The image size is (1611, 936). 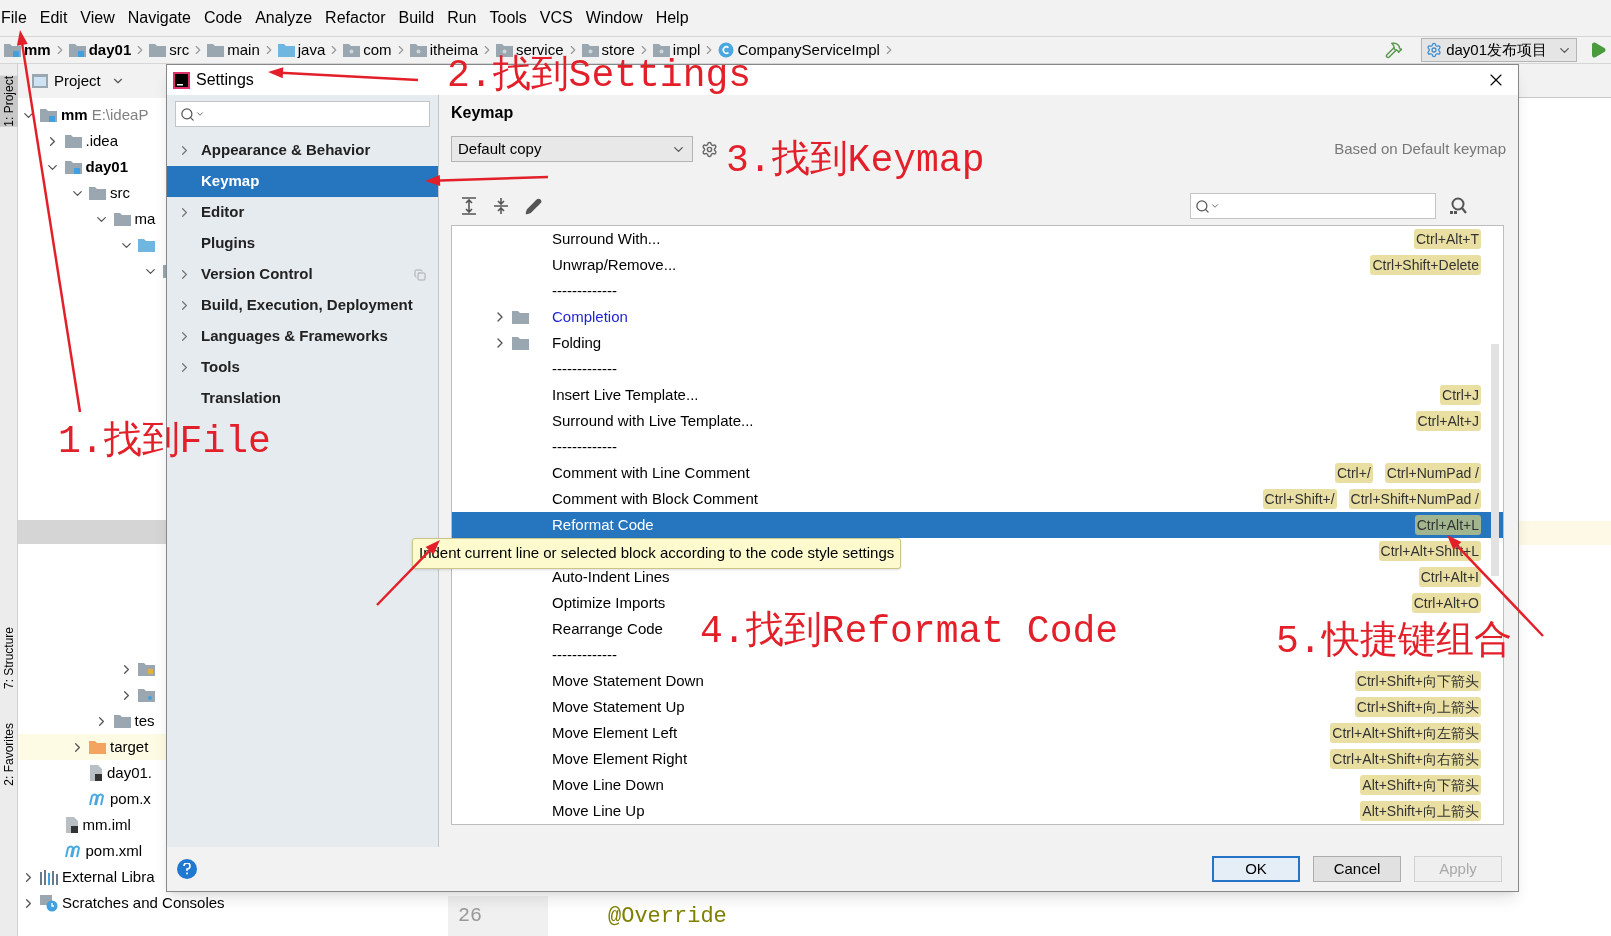 What do you see at coordinates (1495, 460) in the screenshot?
I see `scrollbar-thumb` at bounding box center [1495, 460].